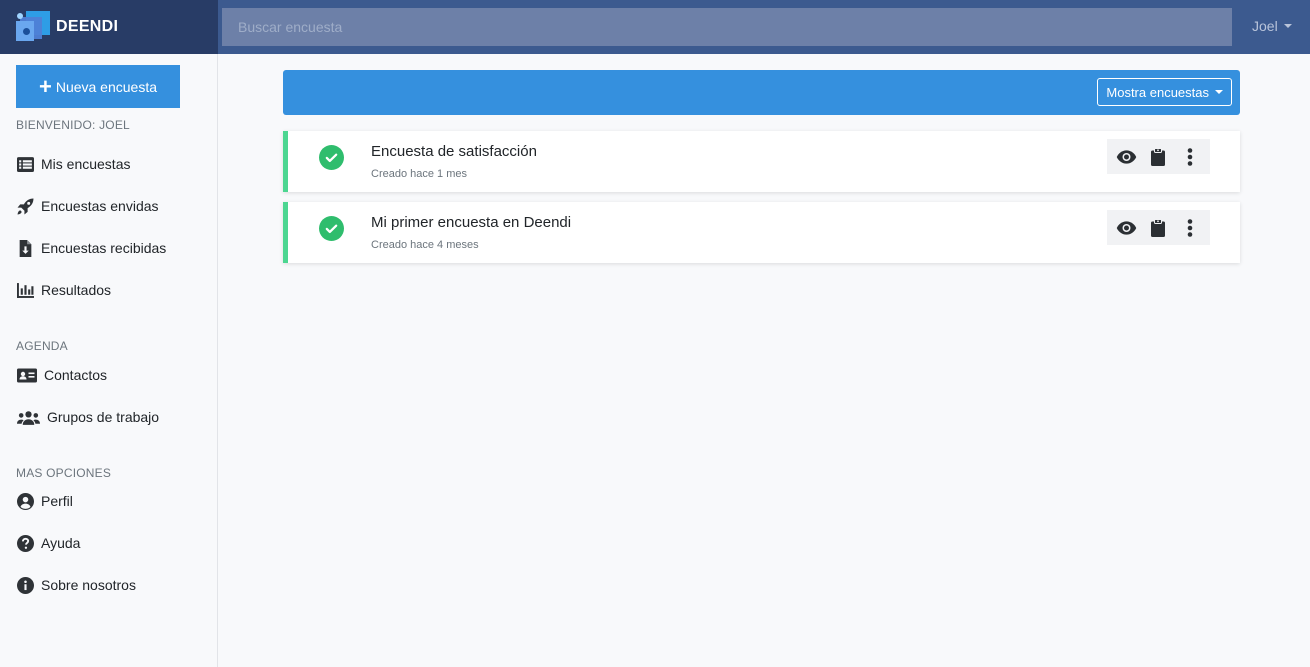 The width and height of the screenshot is (1310, 667). What do you see at coordinates (419, 174) in the screenshot?
I see `survey-created: Creado hace 1 mes` at bounding box center [419, 174].